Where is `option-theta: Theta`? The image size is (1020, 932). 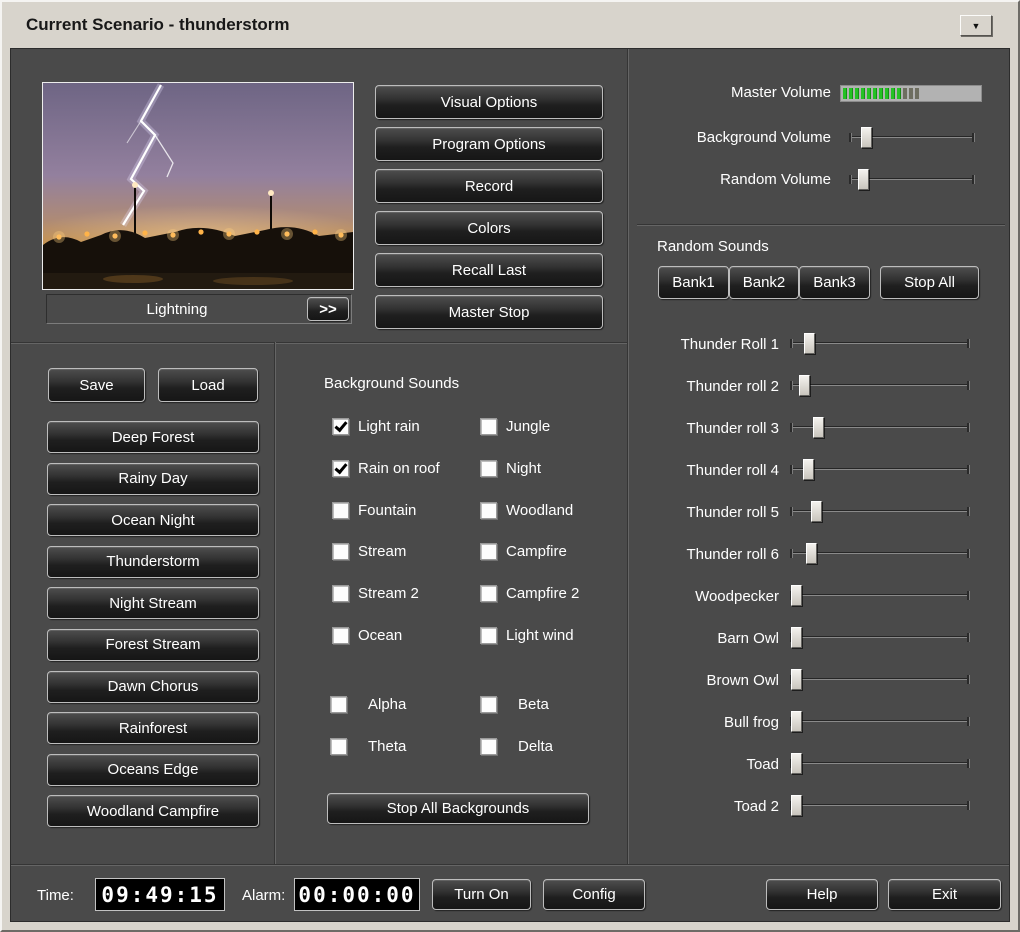 option-theta: Theta is located at coordinates (368, 747).